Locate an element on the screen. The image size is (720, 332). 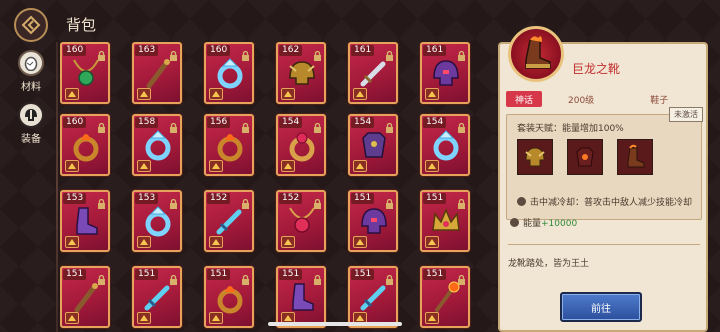
item-portrait is located at coordinates (536, 54).